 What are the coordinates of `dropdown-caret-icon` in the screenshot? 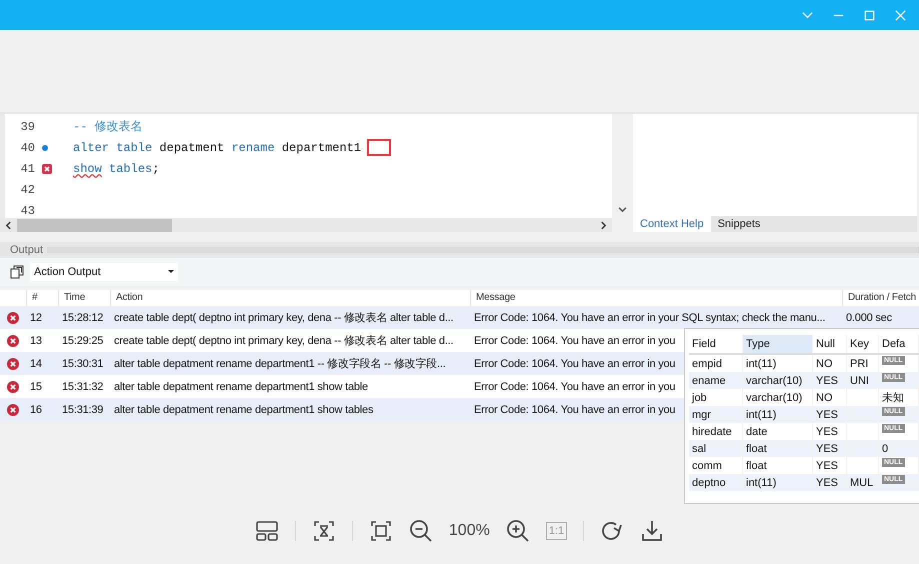 It's located at (171, 272).